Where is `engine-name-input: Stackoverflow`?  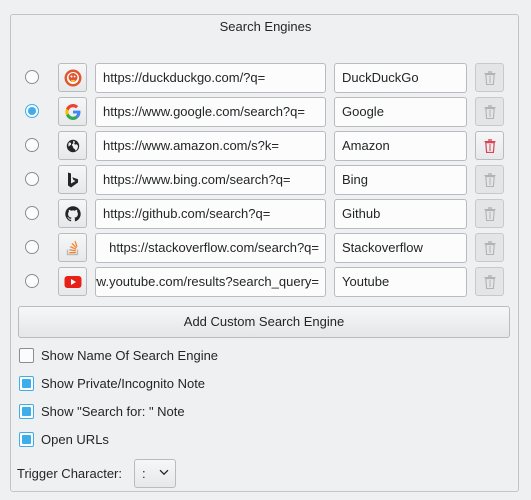 engine-name-input: Stackoverflow is located at coordinates (400, 248).